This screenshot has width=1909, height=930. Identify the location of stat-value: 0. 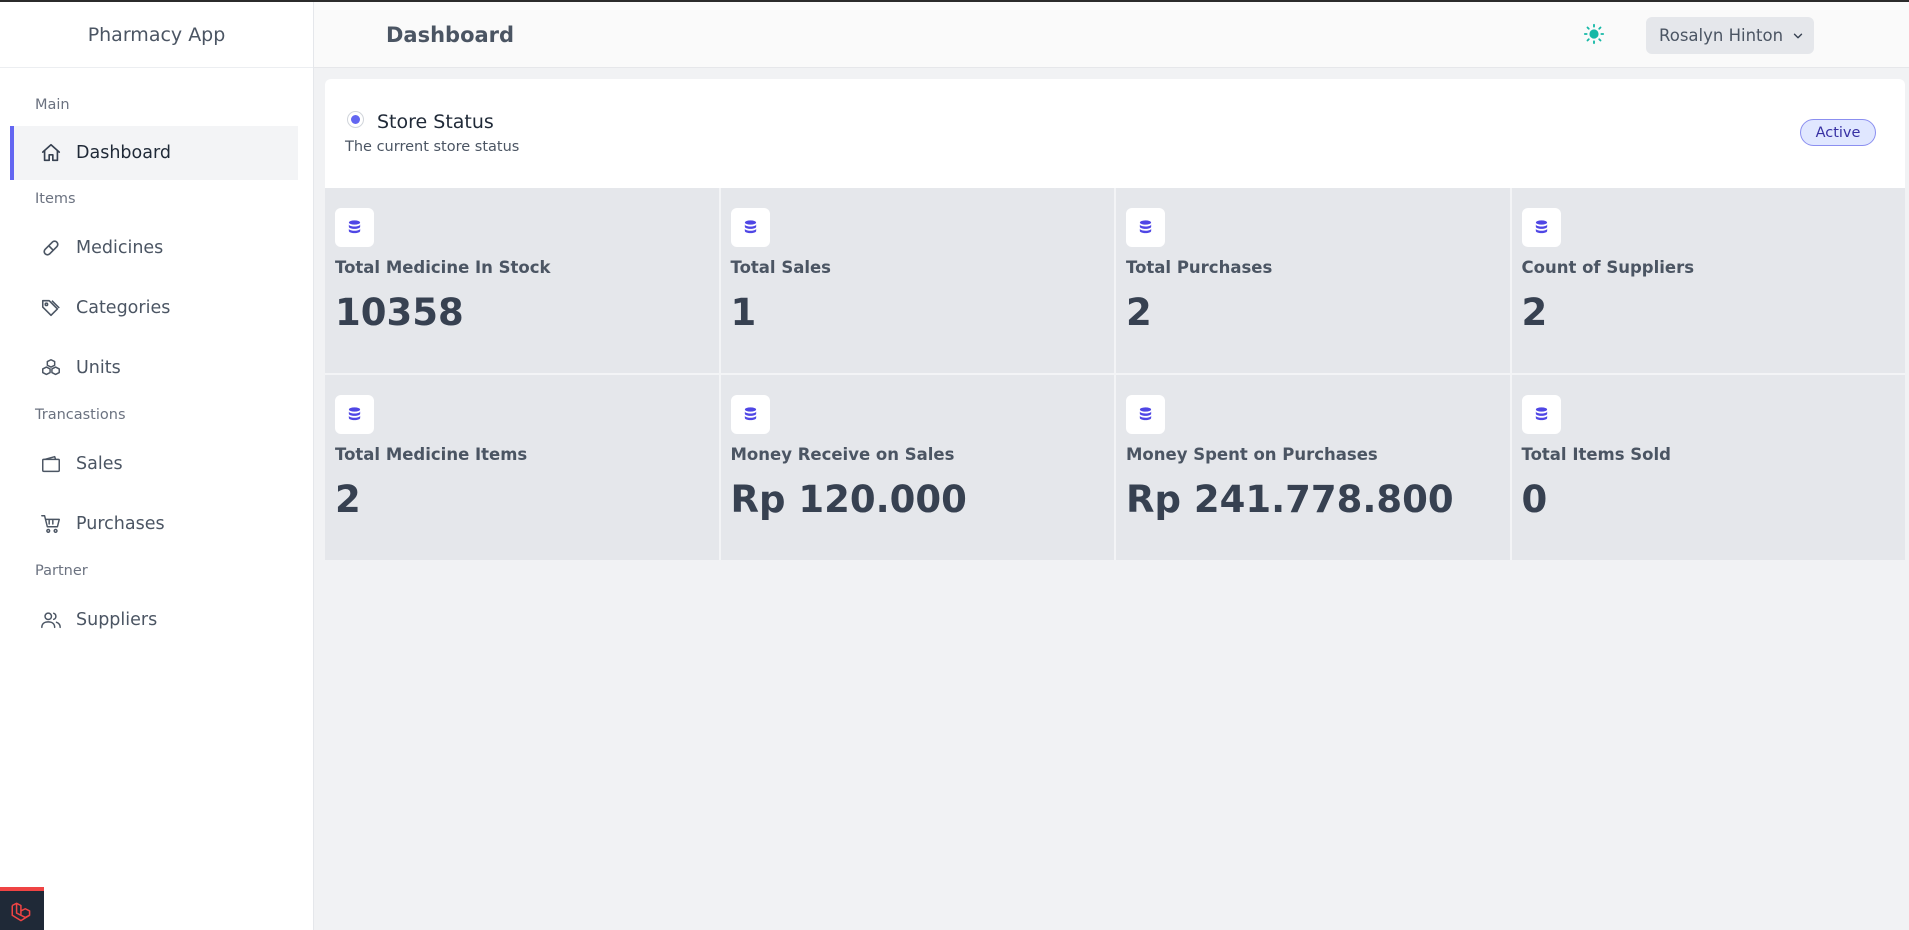
(1534, 499).